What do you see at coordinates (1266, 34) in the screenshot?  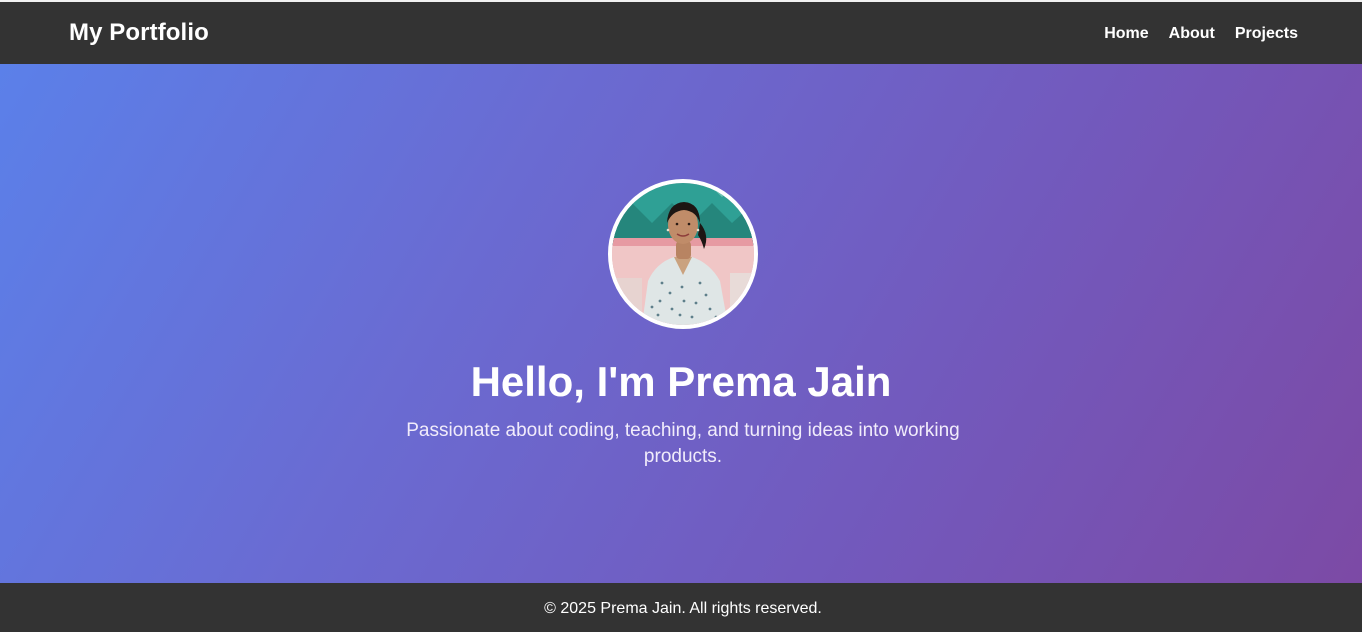 I see `nav-link-projects: Projects` at bounding box center [1266, 34].